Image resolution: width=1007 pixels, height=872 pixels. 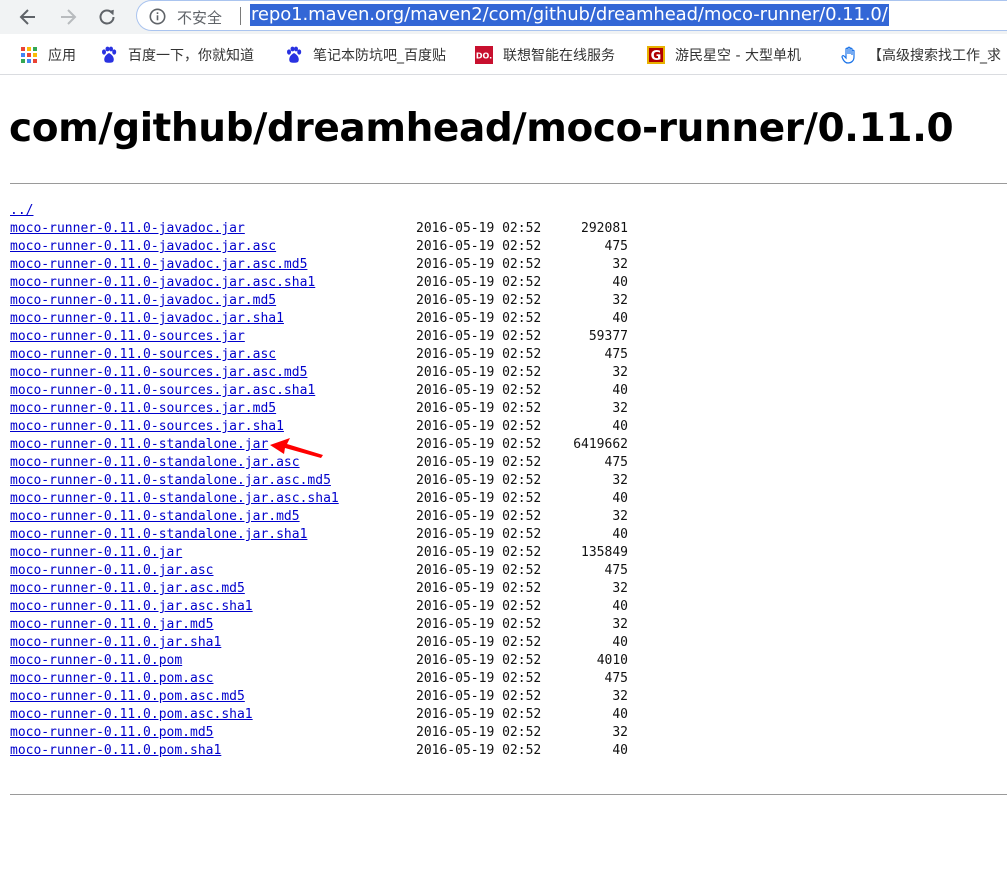 I want to click on bookmark-lenovo: DO. 联想智能在线服务, so click(x=545, y=55).